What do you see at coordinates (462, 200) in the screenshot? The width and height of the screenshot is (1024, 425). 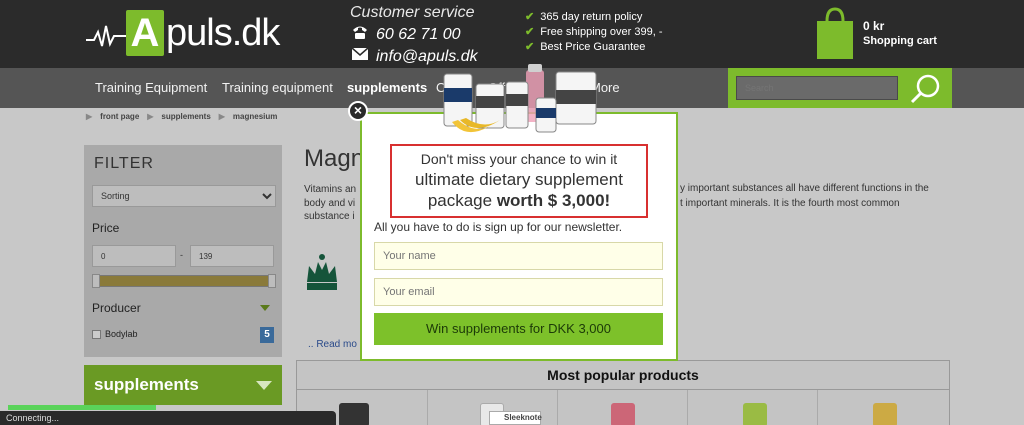 I see `headline-line-3-text: package` at bounding box center [462, 200].